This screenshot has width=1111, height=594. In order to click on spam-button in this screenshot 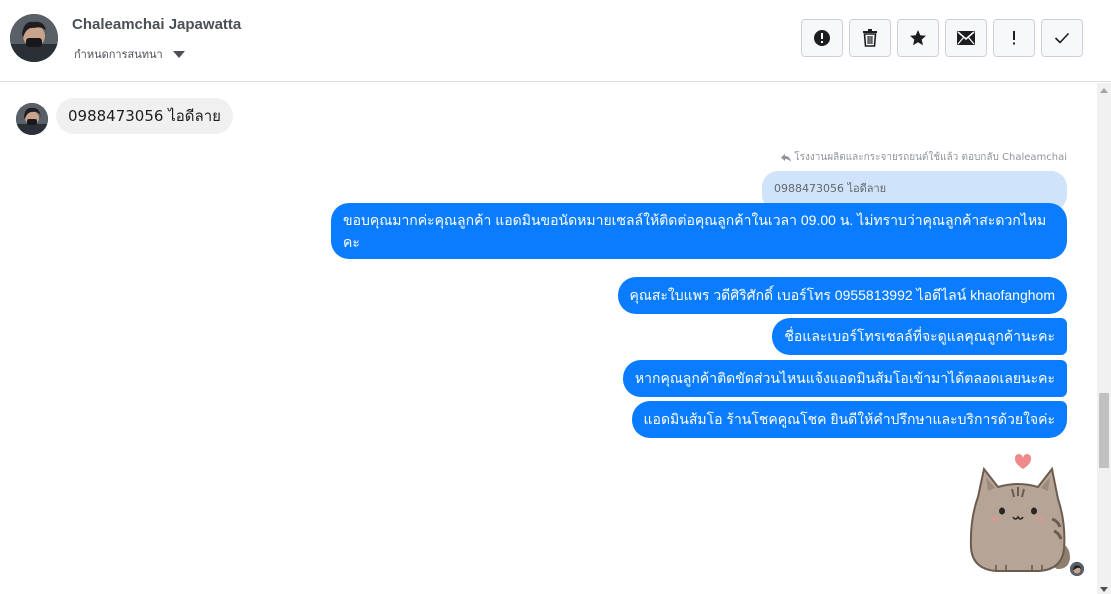, I will do `click(822, 38)`.